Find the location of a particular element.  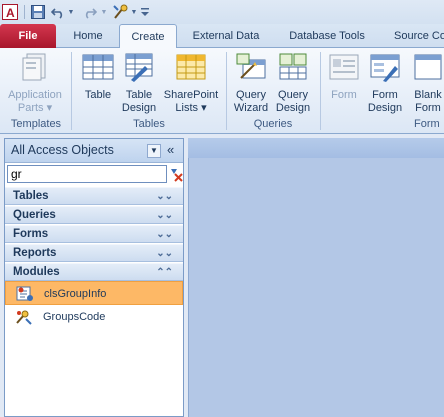

redo-dropdown-icon: ▼ is located at coordinates (104, 12).